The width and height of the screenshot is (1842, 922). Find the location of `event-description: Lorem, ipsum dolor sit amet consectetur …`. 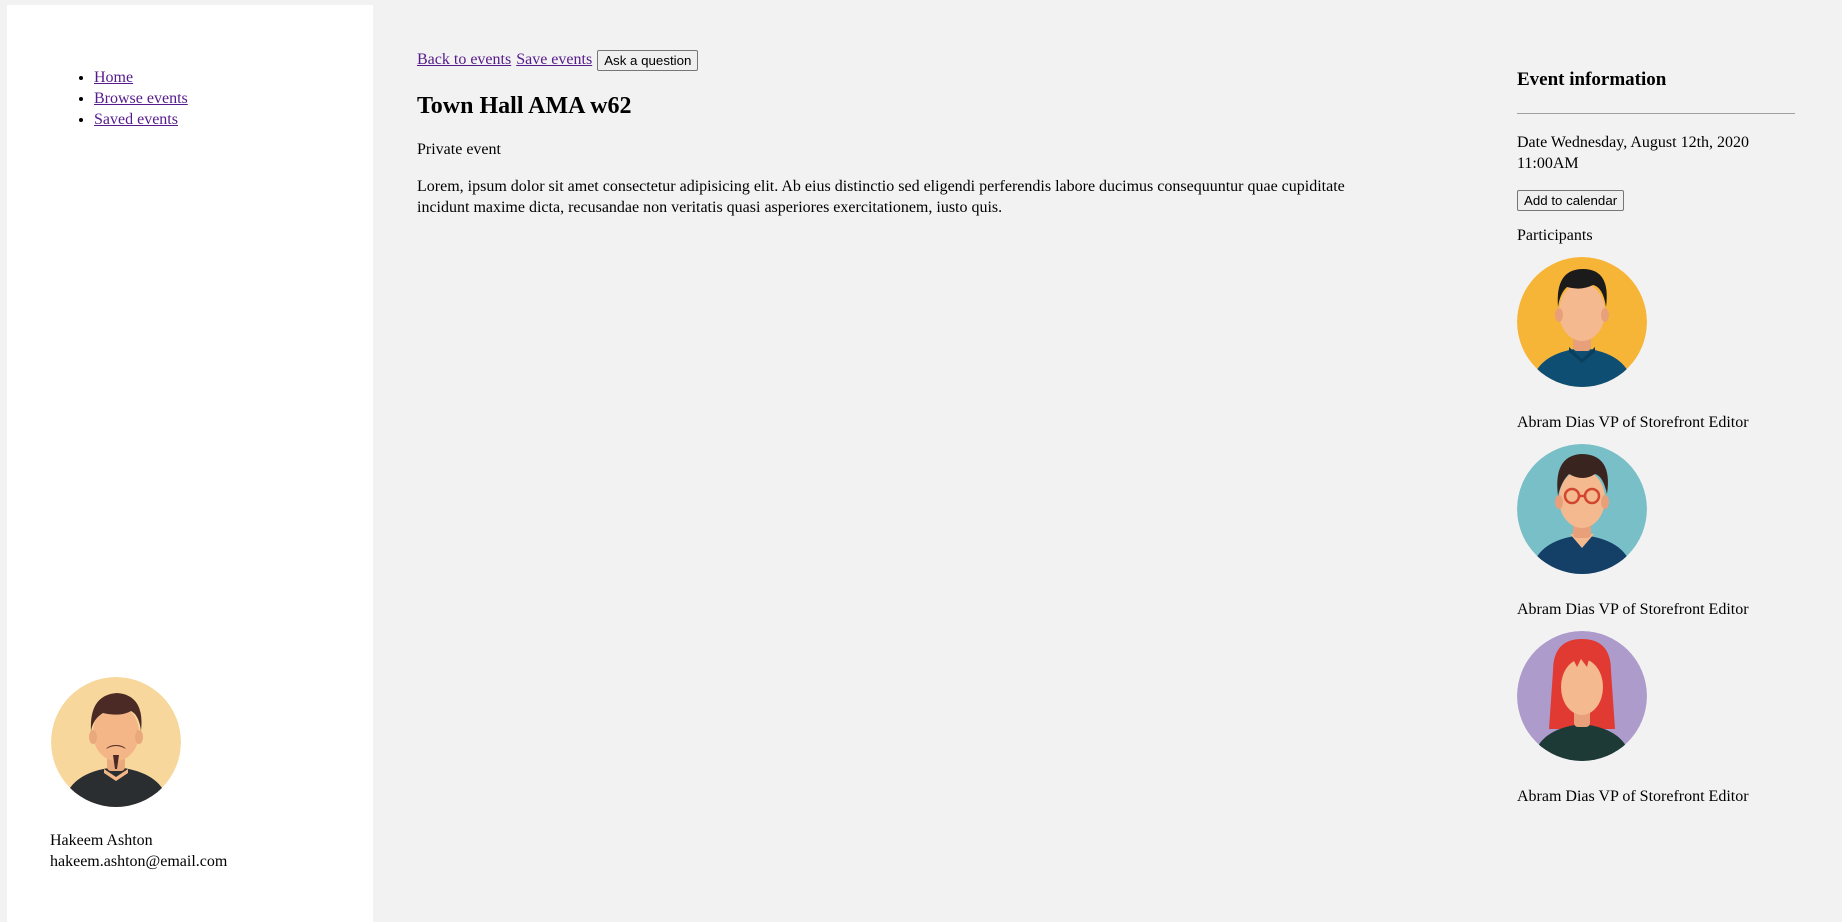

event-description: Lorem, ipsum dolor sit amet consectetur … is located at coordinates (881, 197).